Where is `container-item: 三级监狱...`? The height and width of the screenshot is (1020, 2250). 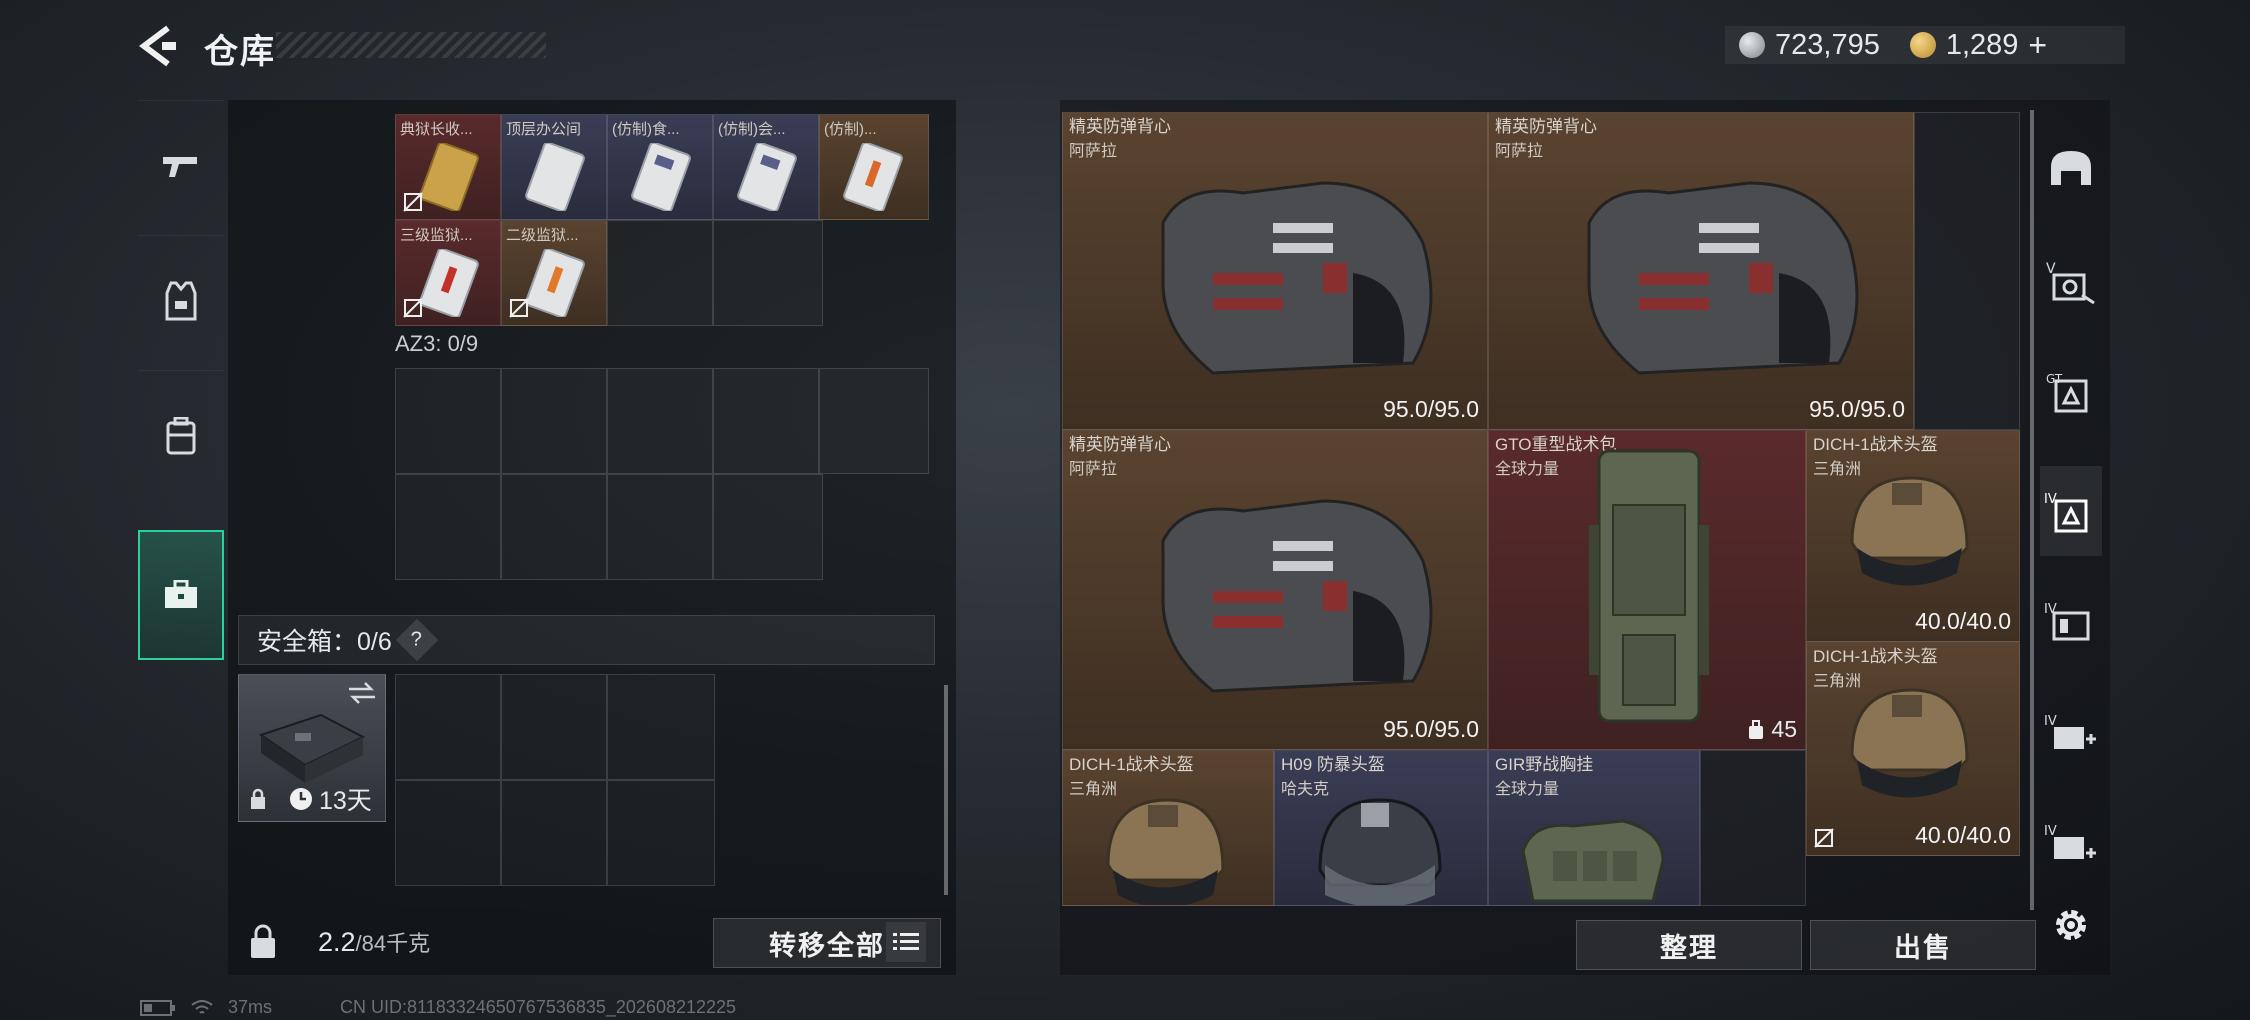 container-item: 三级监狱... is located at coordinates (448, 273).